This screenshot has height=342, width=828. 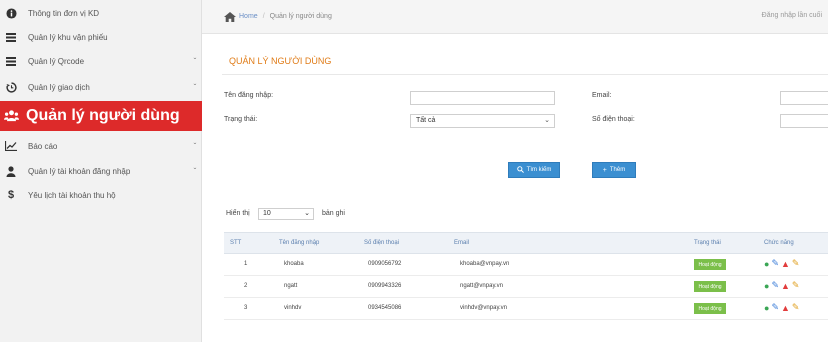 I want to click on chart-icon, so click(x=11, y=146).